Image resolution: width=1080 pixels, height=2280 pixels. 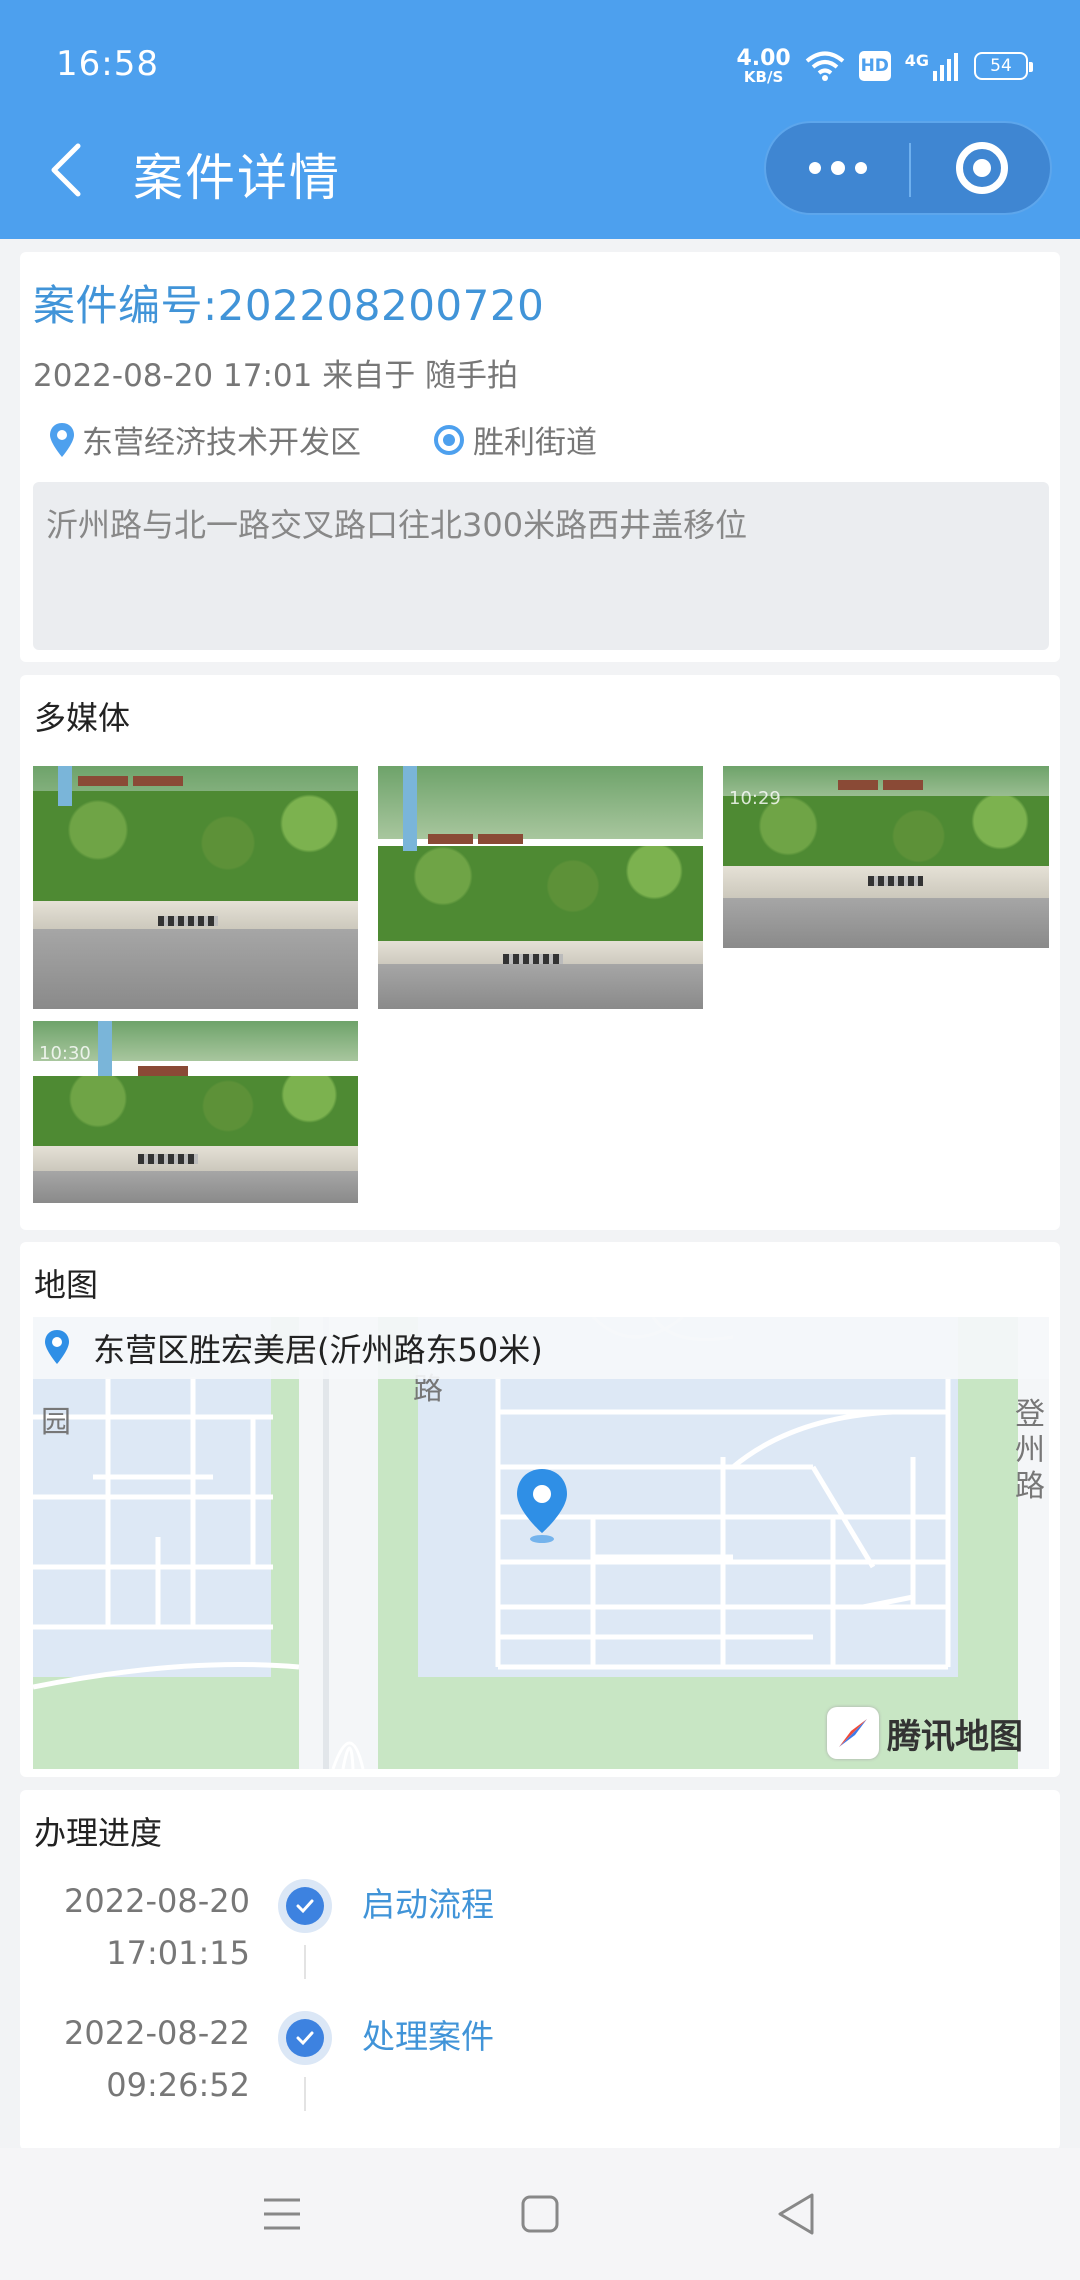 I want to click on media-photo: 10:29, so click(x=886, y=857).